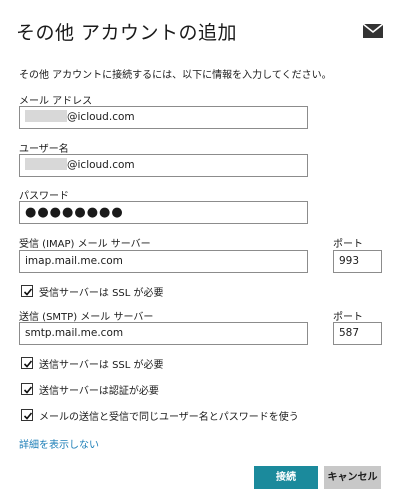  What do you see at coordinates (74, 212) in the screenshot?
I see `password-value: ●●●●●●●●` at bounding box center [74, 212].